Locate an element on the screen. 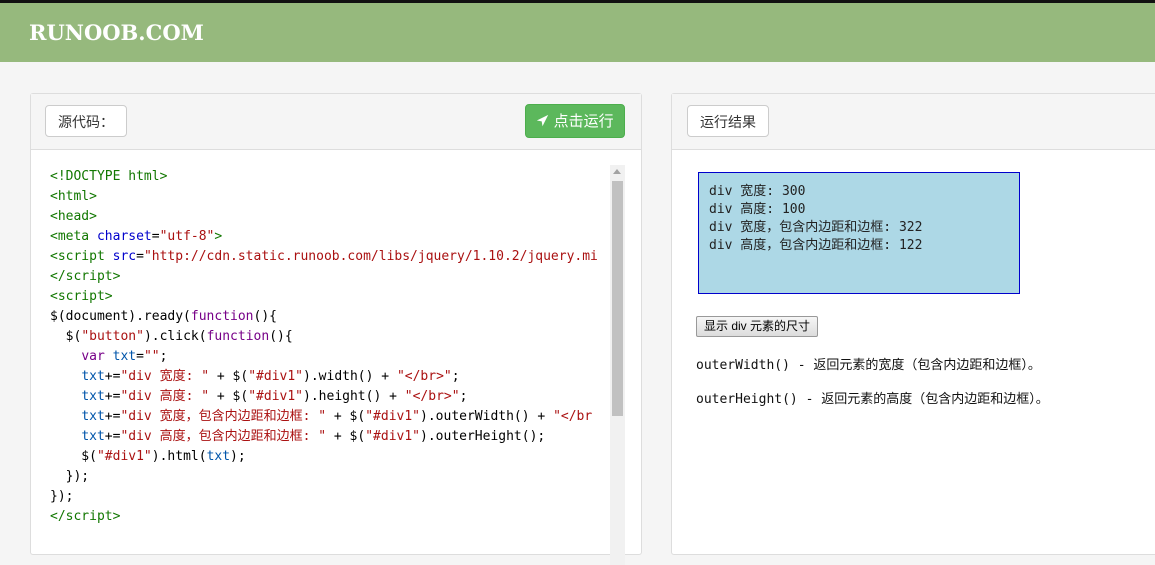 This screenshot has height=565, width=1155. code-token: ); is located at coordinates (238, 456).